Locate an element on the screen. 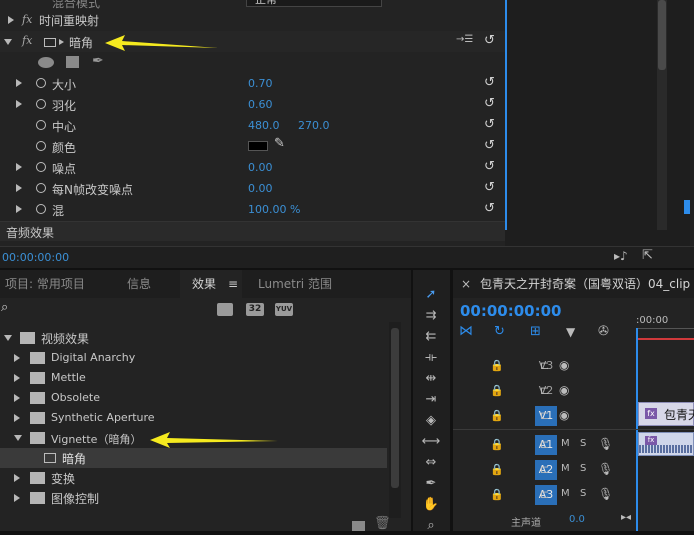 This screenshot has height=535, width=694. selection-tool-icon: ➚ is located at coordinates (431, 295).